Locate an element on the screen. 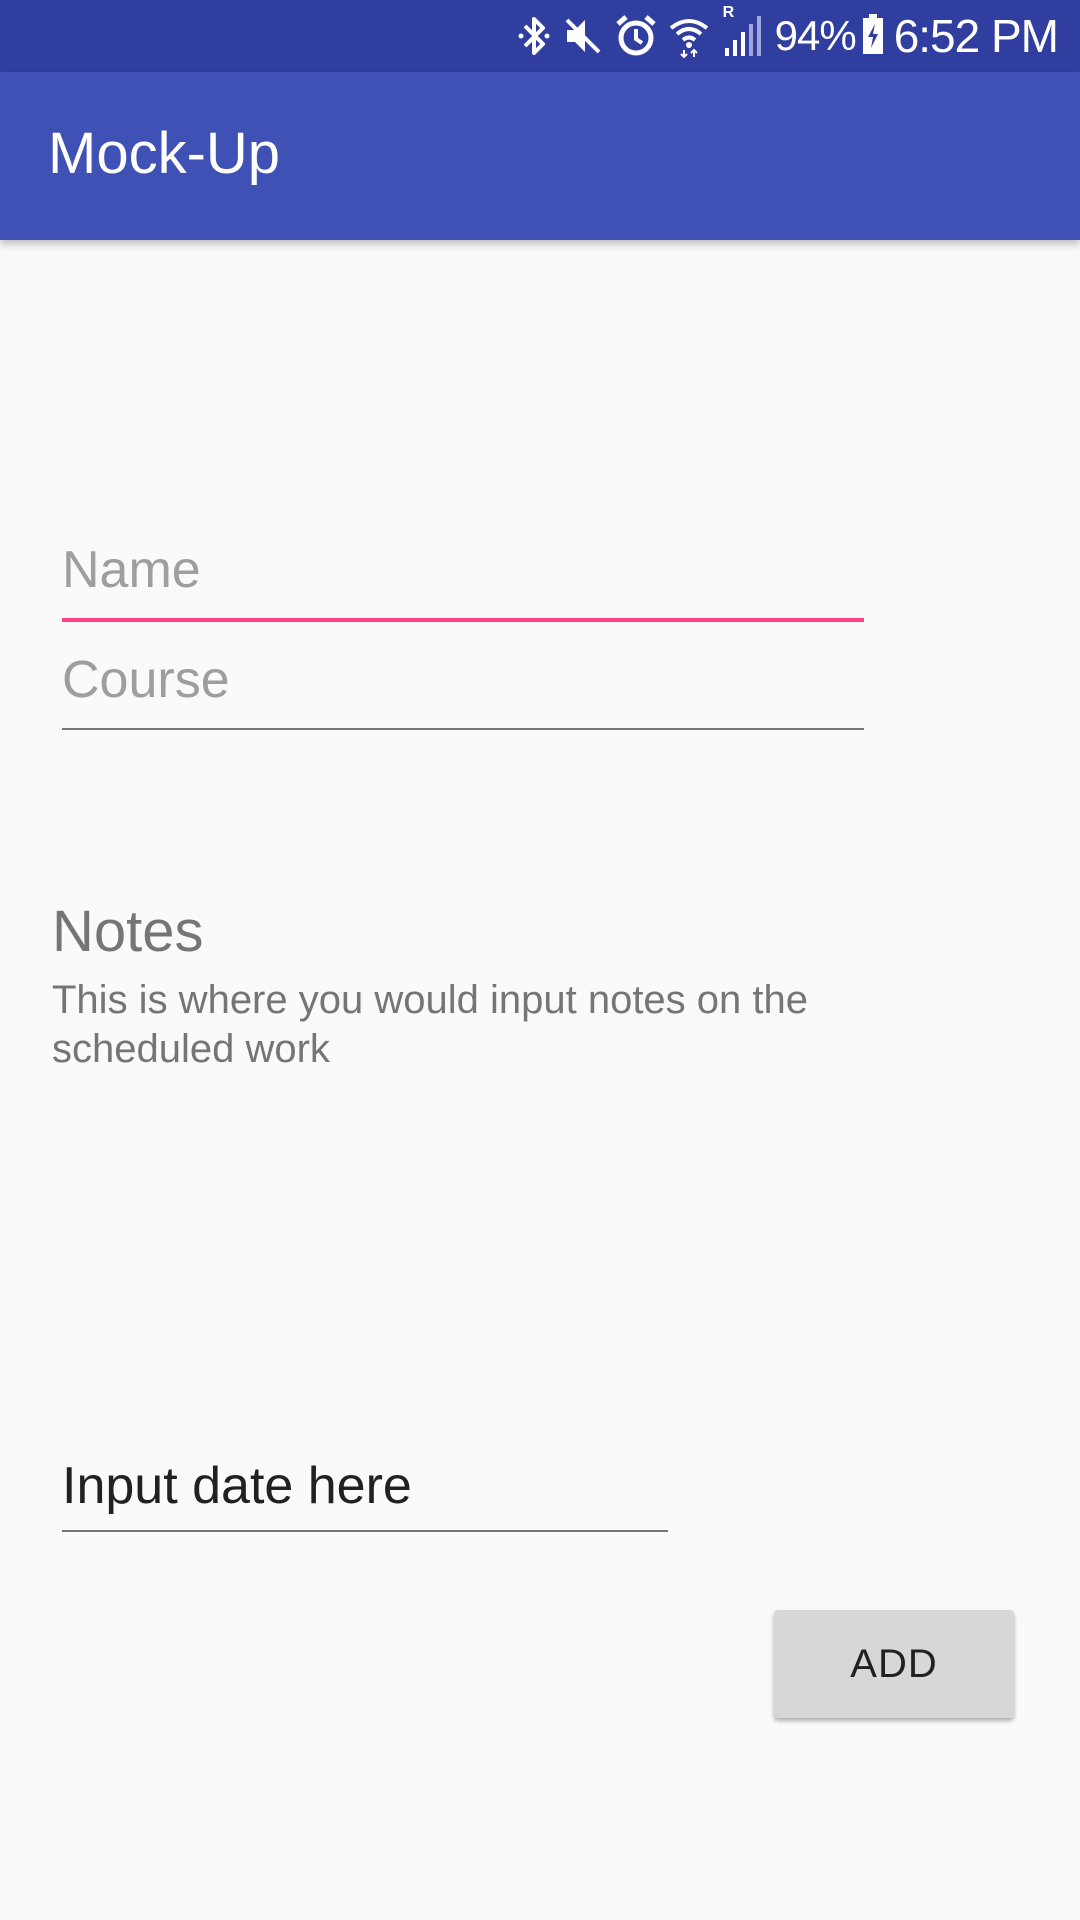 The image size is (1080, 1920). date-input is located at coordinates (365, 1486).